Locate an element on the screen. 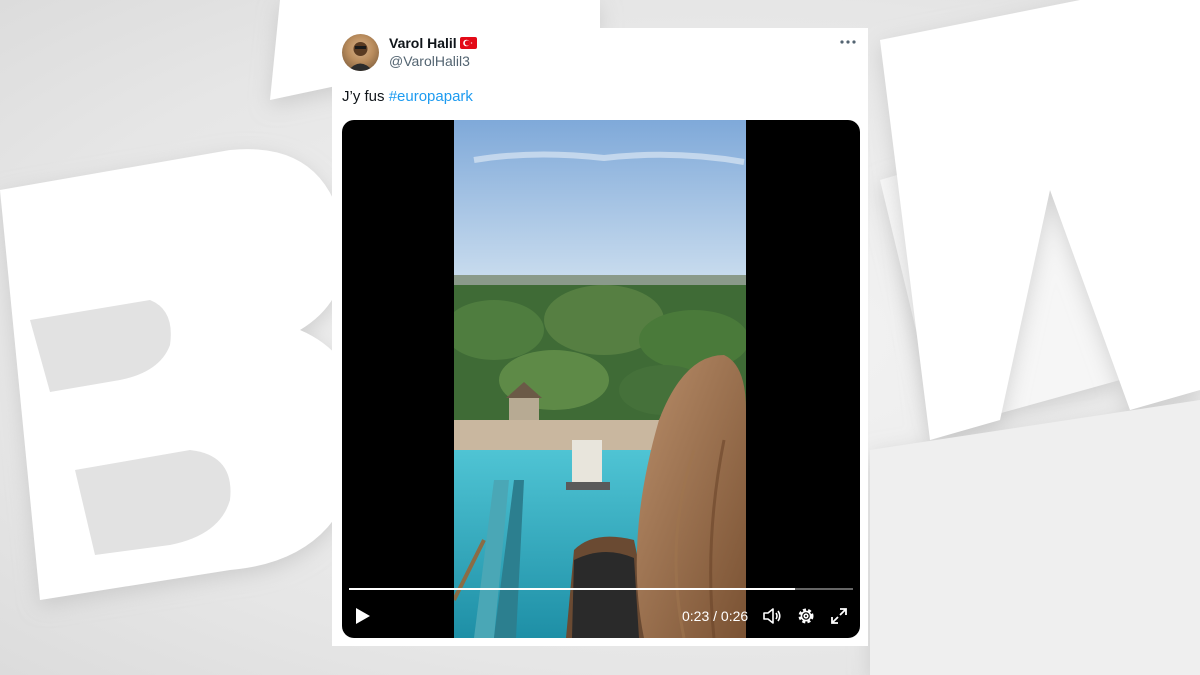 The image size is (1200, 675). settings-button is located at coordinates (806, 616).